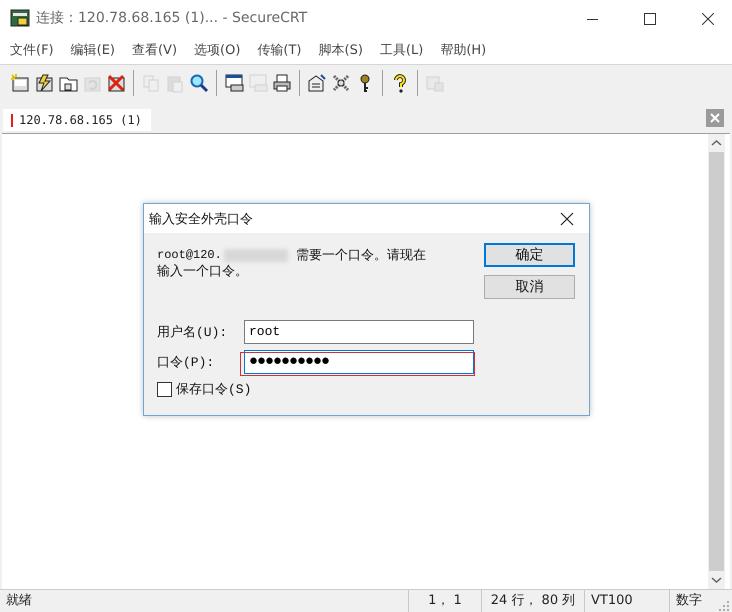  What do you see at coordinates (116, 83) in the screenshot?
I see `cross-icon` at bounding box center [116, 83].